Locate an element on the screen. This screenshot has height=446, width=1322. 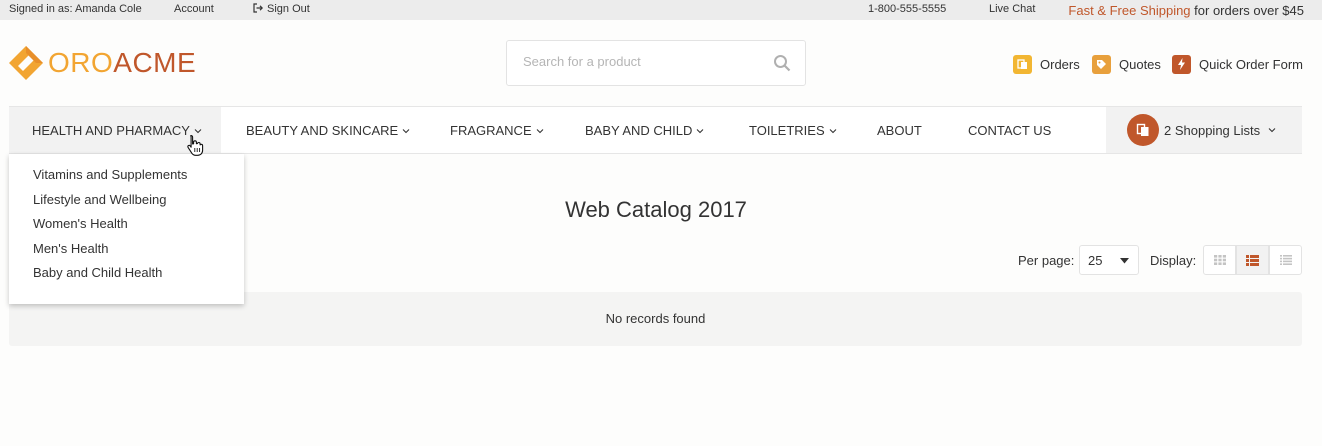
list-view-button is located at coordinates (1252, 260).